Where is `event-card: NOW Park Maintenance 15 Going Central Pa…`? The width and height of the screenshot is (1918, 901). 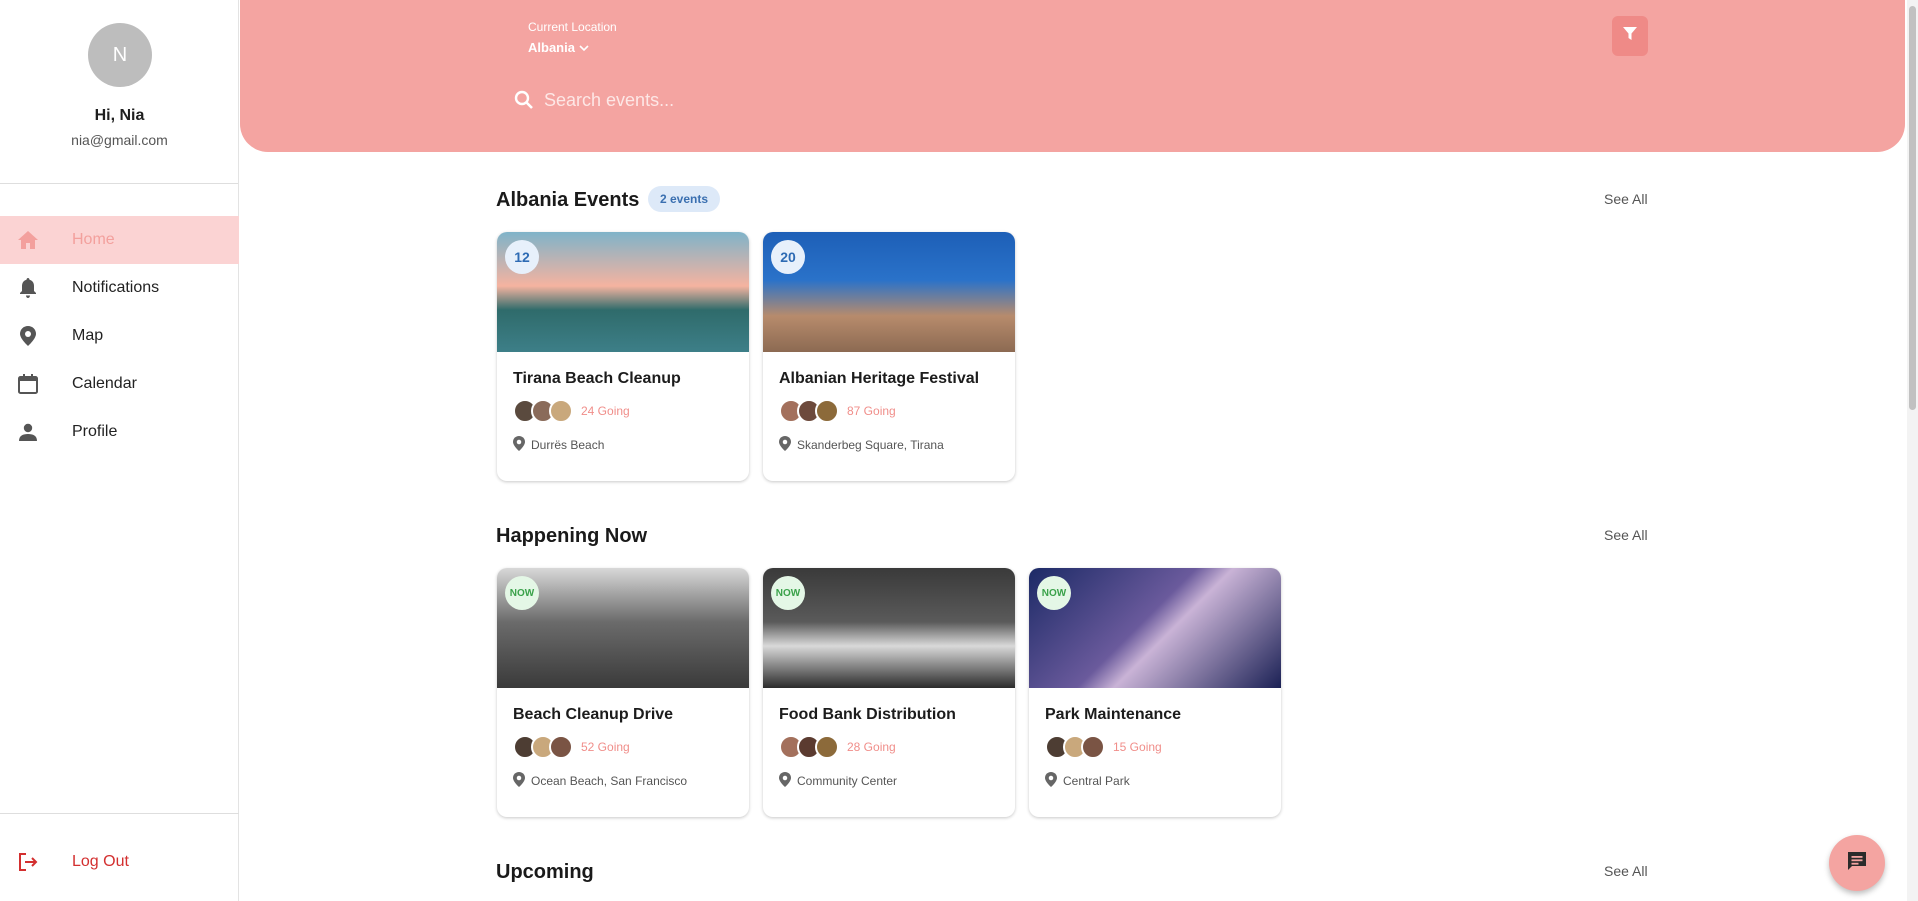
event-card: NOW Park Maintenance 15 Going Central Pa… is located at coordinates (1155, 692).